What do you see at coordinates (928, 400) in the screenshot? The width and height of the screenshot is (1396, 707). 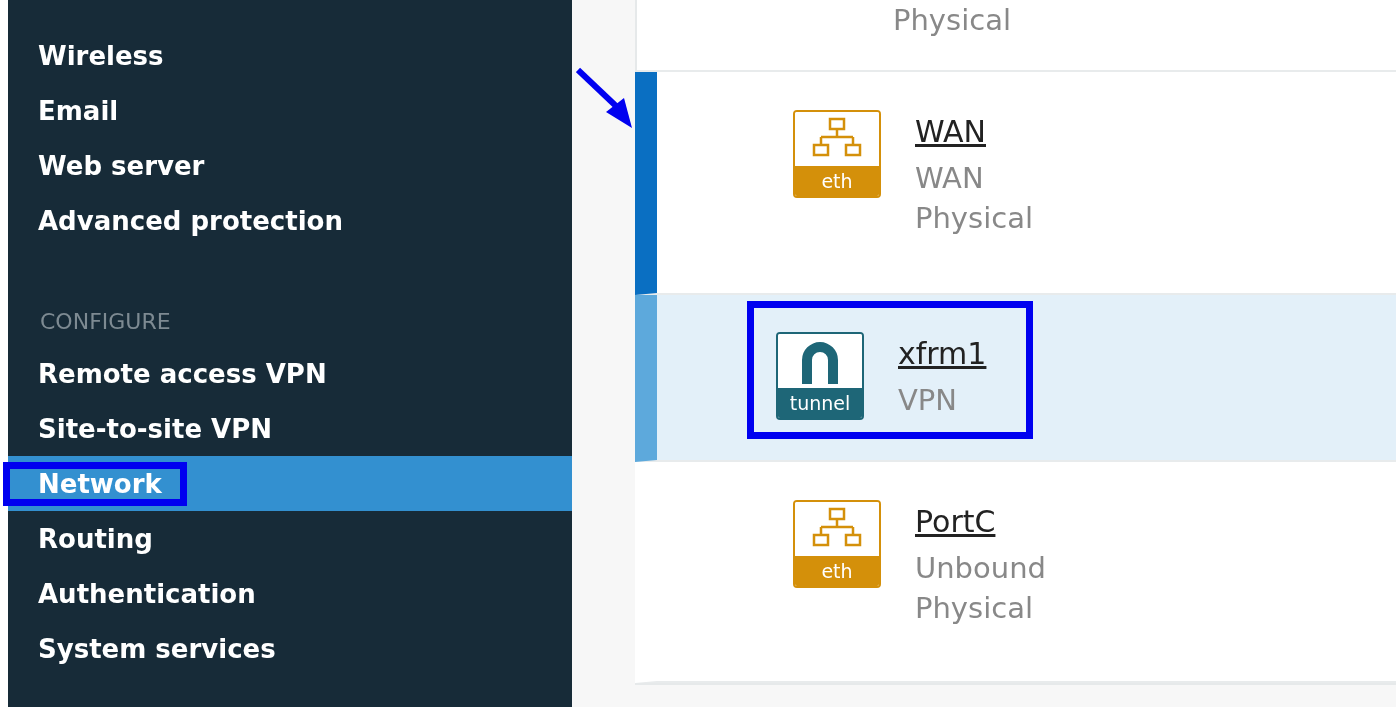 I see `interface-detail: VPN` at bounding box center [928, 400].